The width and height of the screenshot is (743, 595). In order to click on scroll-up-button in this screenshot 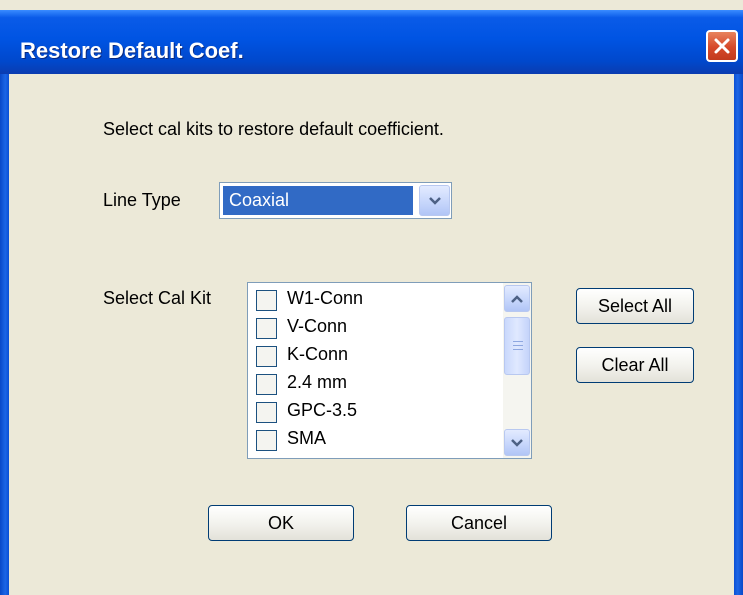, I will do `click(517, 298)`.